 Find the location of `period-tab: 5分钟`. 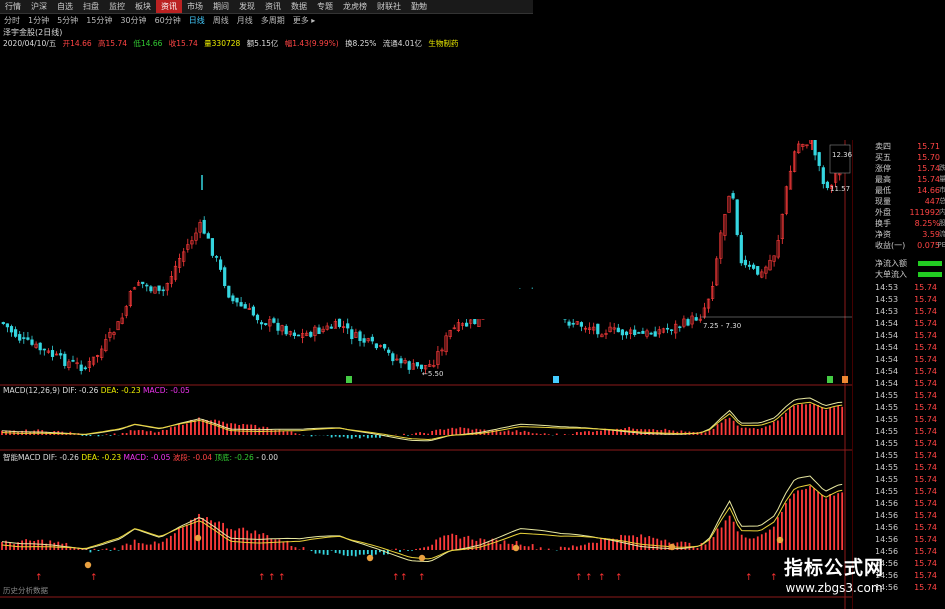

period-tab: 5分钟 is located at coordinates (67, 20).